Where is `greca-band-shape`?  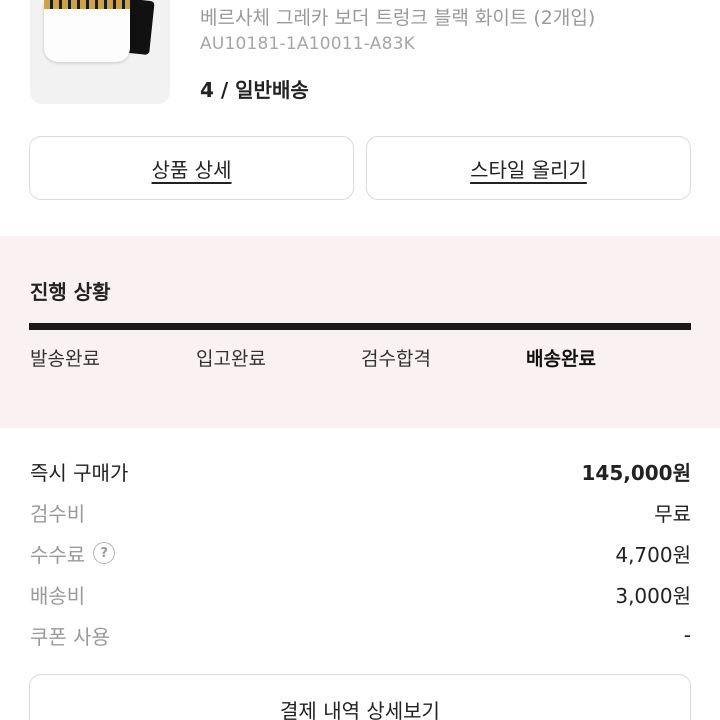 greca-band-shape is located at coordinates (87, 4).